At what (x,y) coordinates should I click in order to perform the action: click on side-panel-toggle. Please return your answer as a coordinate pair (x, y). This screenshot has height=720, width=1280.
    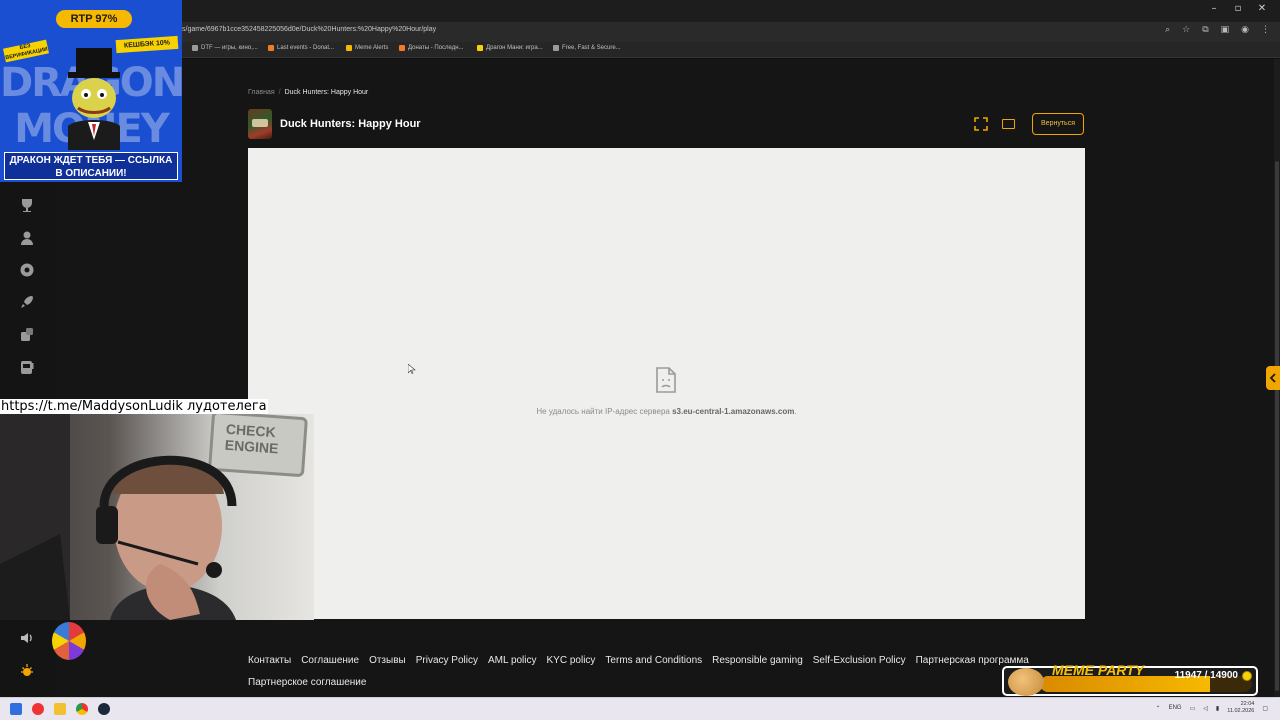
    Looking at the image, I should click on (1273, 378).